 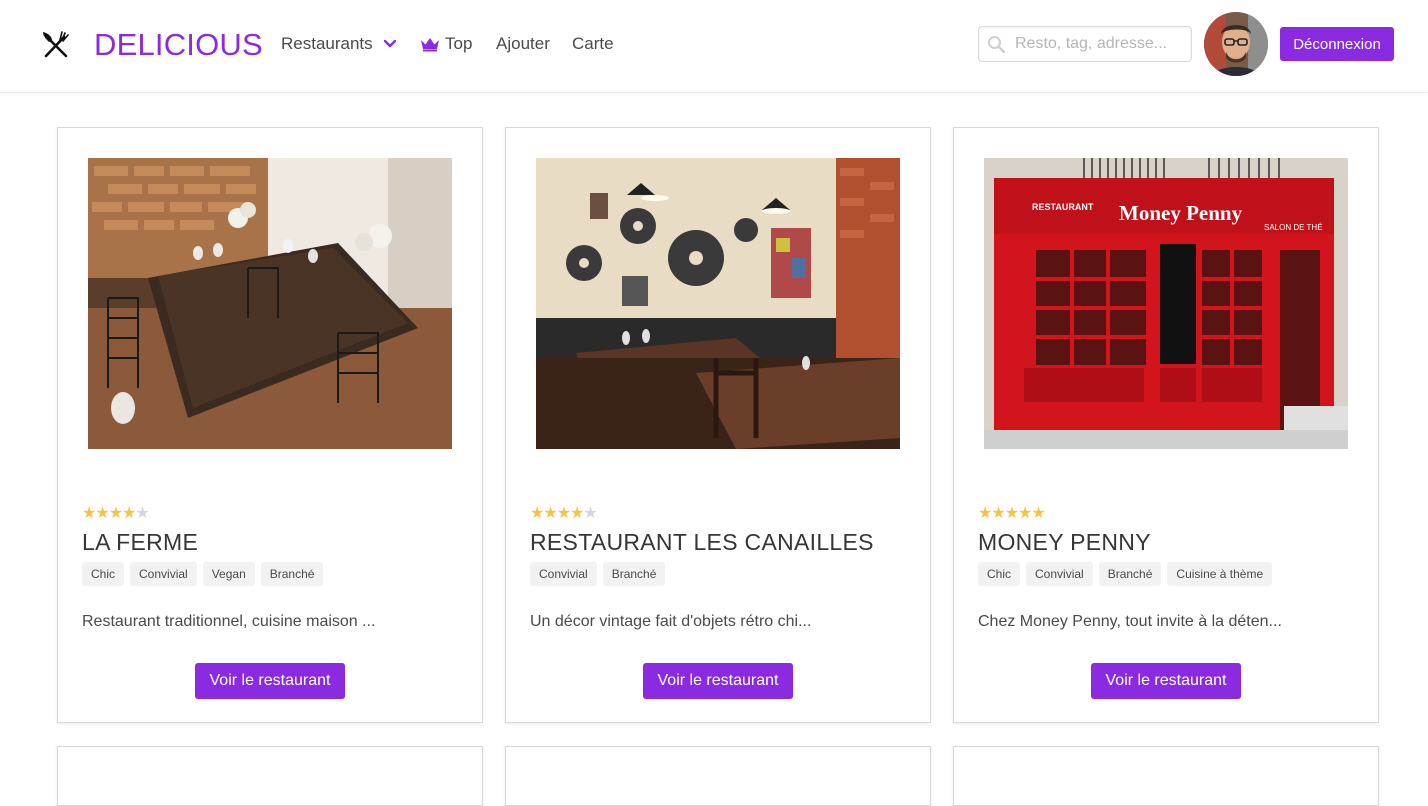 I want to click on storefront-sign-text: Money Penny, so click(x=1181, y=213).